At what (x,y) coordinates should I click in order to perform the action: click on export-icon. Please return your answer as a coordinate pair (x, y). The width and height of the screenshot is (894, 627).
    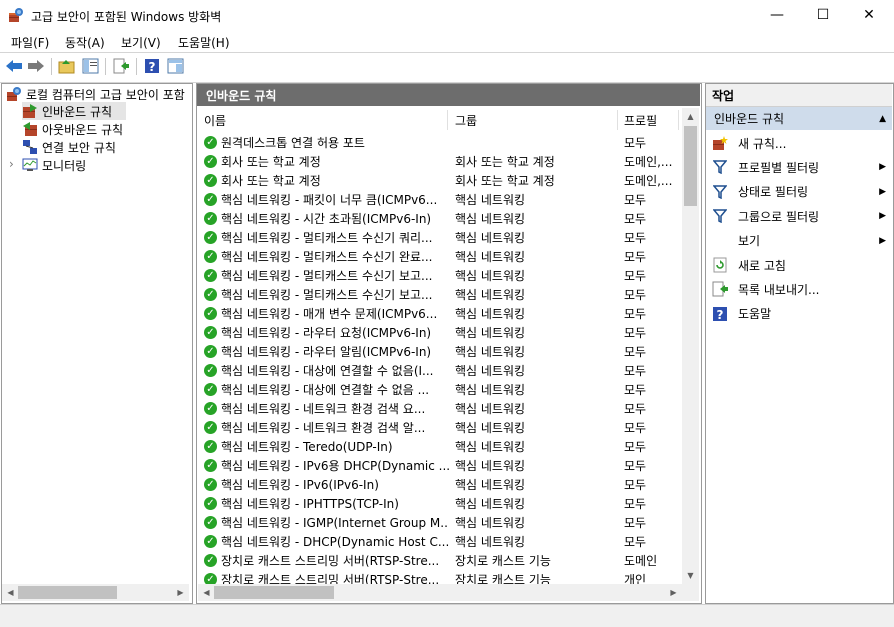
    Looking at the image, I should click on (121, 66).